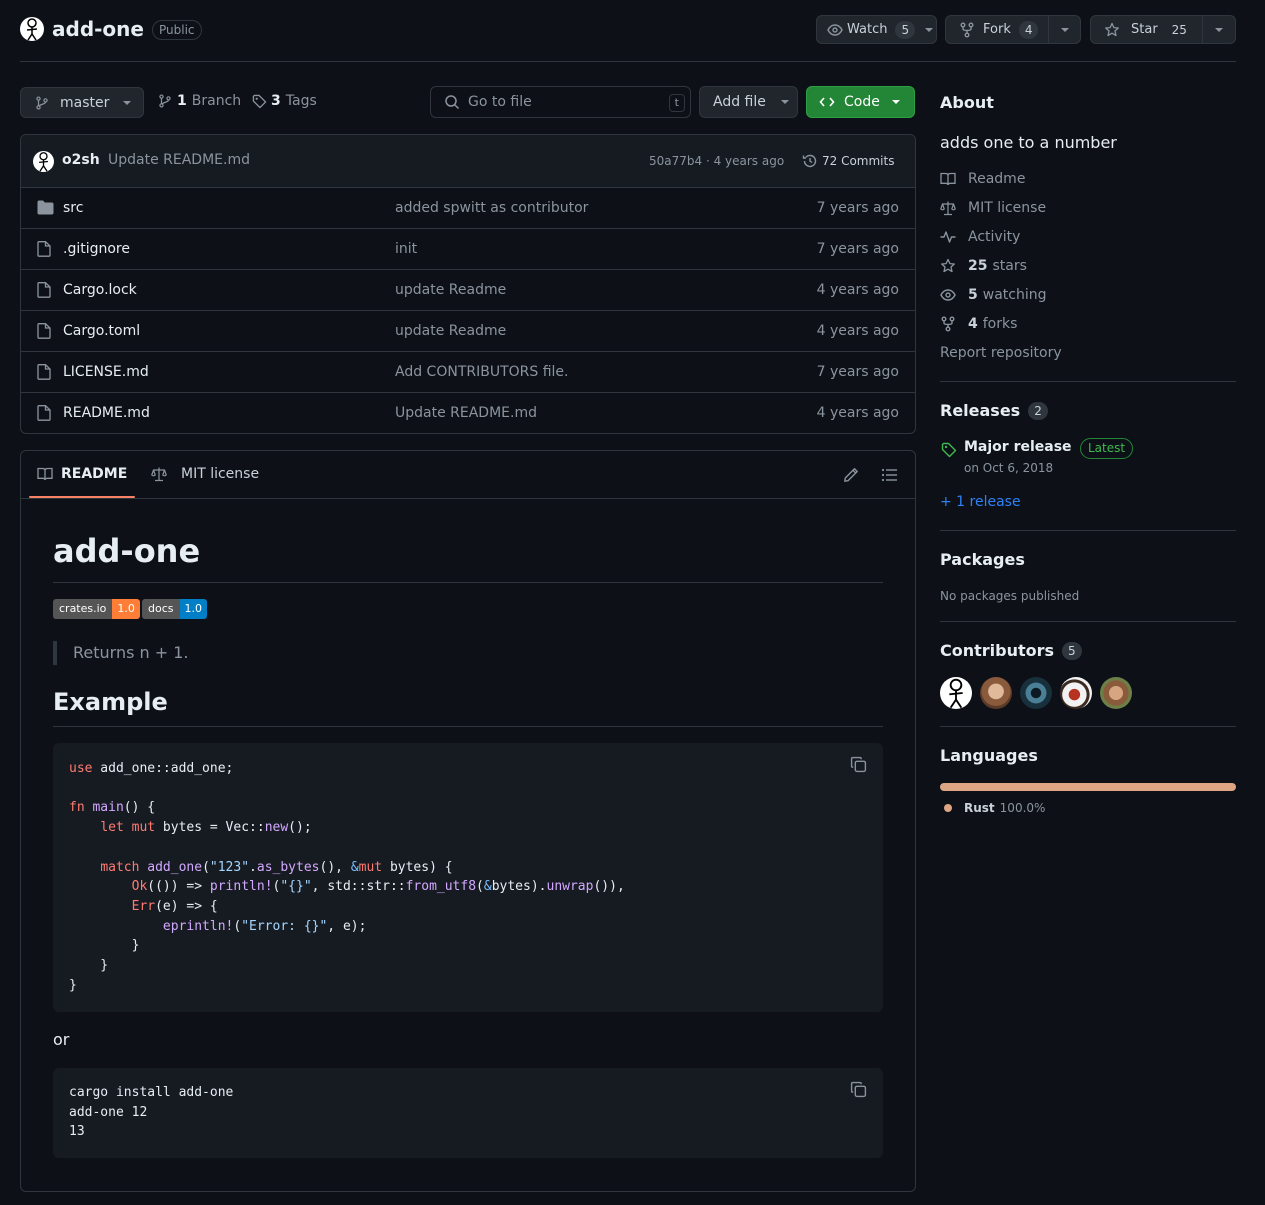 The image size is (1265, 1205). What do you see at coordinates (216, 101) in the screenshot?
I see `branch-label: Branch` at bounding box center [216, 101].